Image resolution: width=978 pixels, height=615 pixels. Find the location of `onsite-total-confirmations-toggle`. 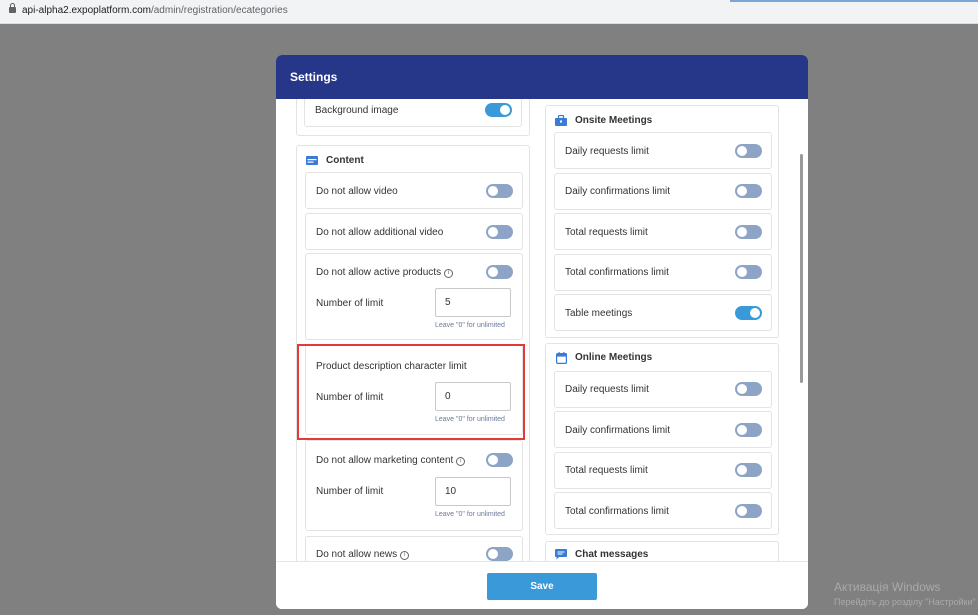

onsite-total-confirmations-toggle is located at coordinates (748, 272).